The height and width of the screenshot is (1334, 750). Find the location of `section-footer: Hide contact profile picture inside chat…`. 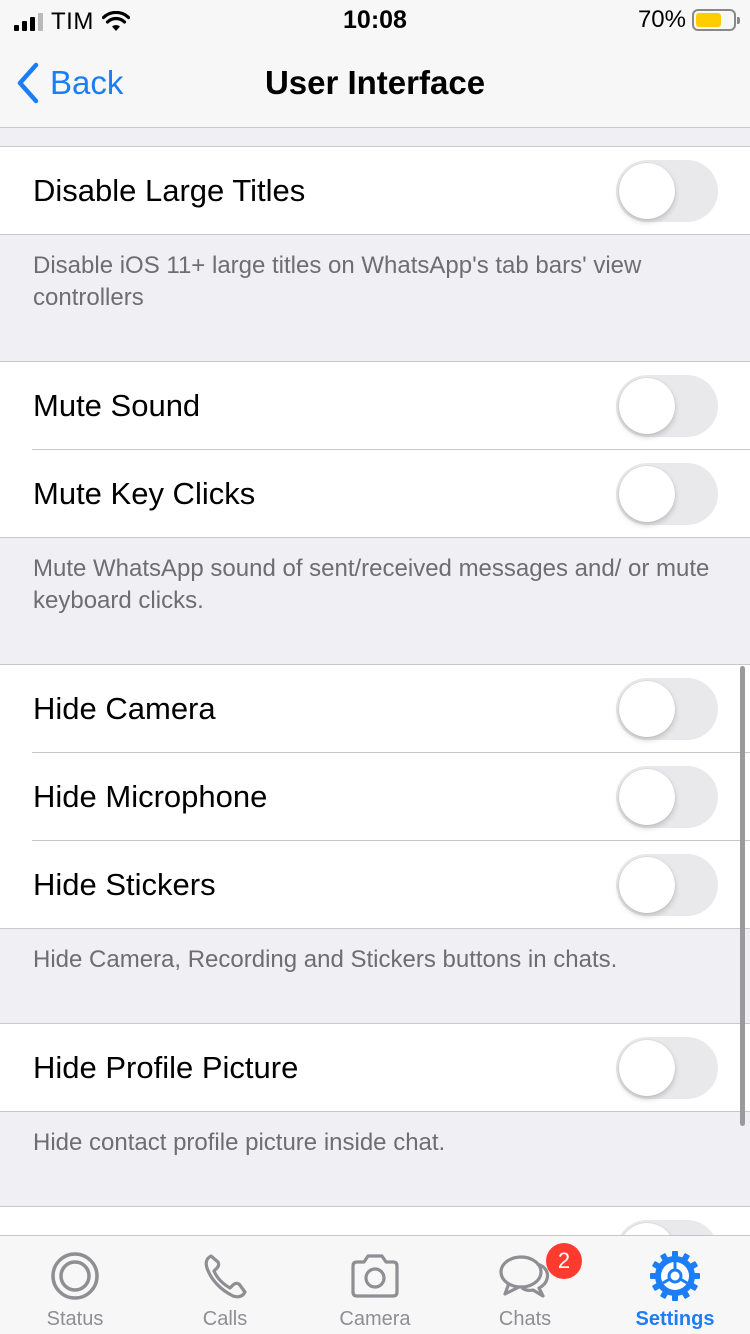

section-footer: Hide contact profile picture inside chat… is located at coordinates (239, 1142).